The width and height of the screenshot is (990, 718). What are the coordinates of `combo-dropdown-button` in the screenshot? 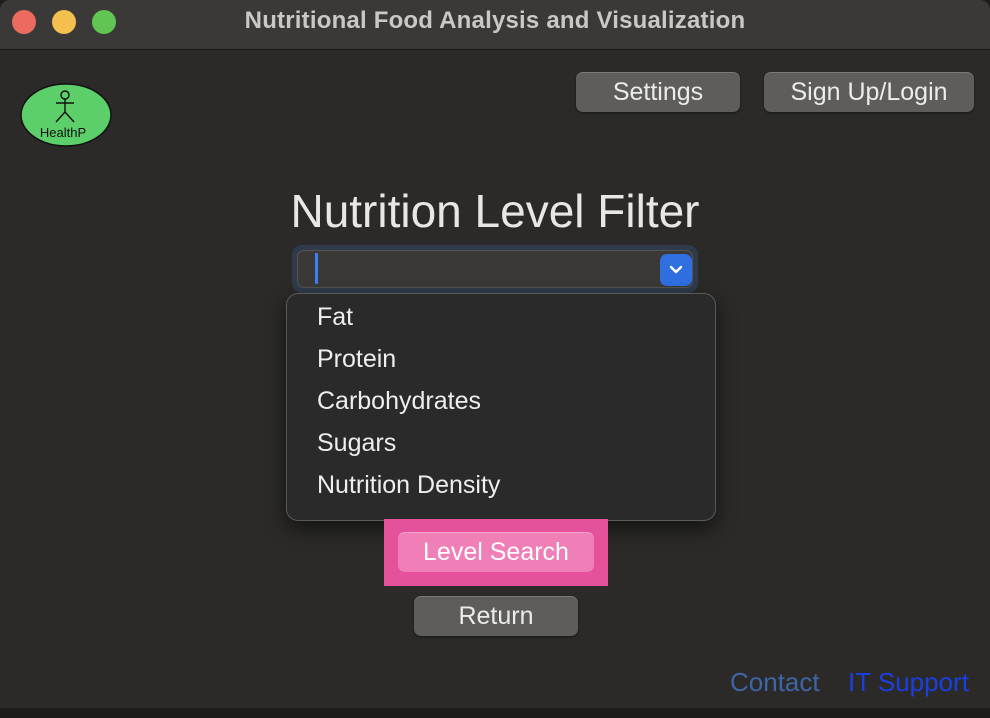 It's located at (676, 270).